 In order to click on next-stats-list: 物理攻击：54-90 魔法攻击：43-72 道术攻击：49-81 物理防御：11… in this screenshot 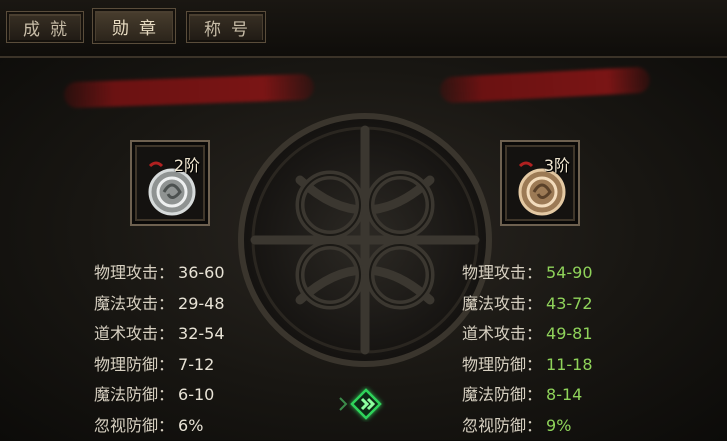, I will do `click(527, 349)`.